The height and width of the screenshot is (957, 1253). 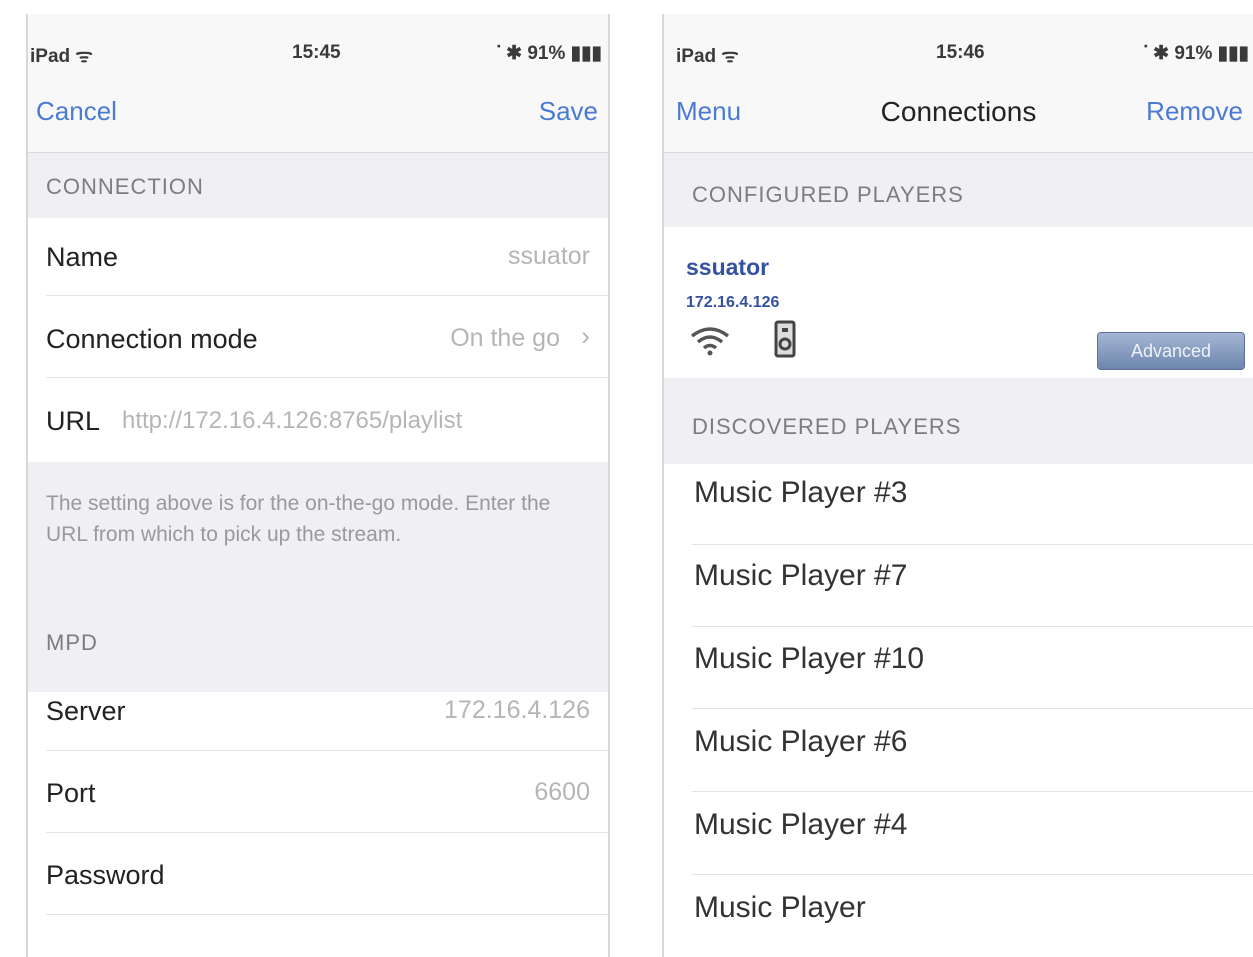 What do you see at coordinates (728, 267) in the screenshot?
I see `player-name: ssuator` at bounding box center [728, 267].